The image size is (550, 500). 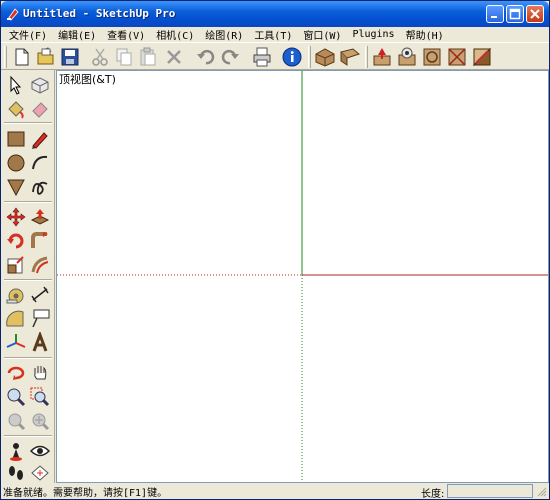 I want to click on cut-button, so click(x=100, y=57).